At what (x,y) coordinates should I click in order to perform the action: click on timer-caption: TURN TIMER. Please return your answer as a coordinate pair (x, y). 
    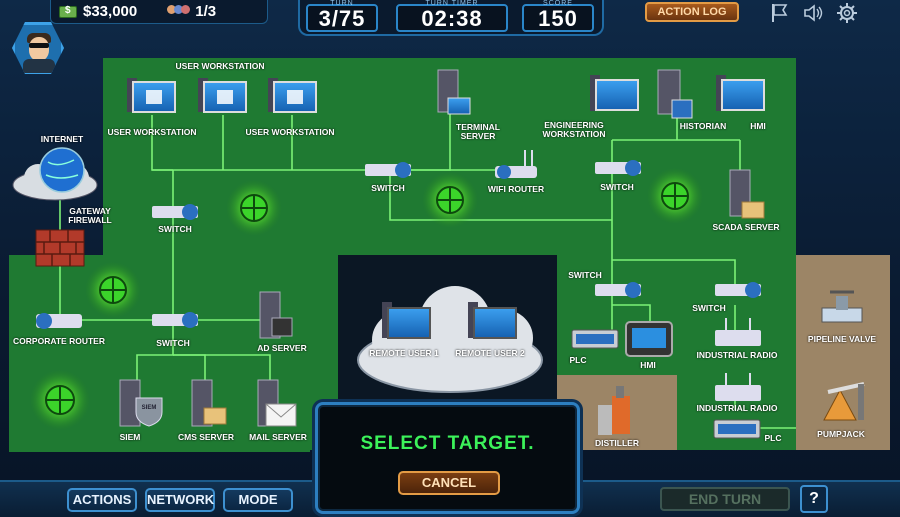
    Looking at the image, I should click on (452, 3).